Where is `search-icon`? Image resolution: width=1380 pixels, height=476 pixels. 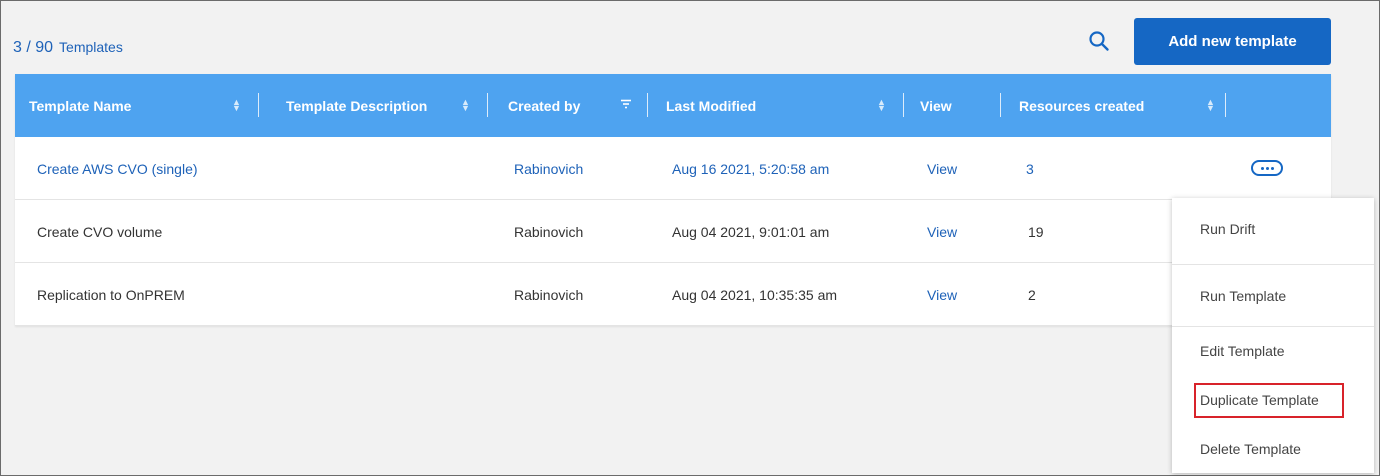 search-icon is located at coordinates (1099, 41).